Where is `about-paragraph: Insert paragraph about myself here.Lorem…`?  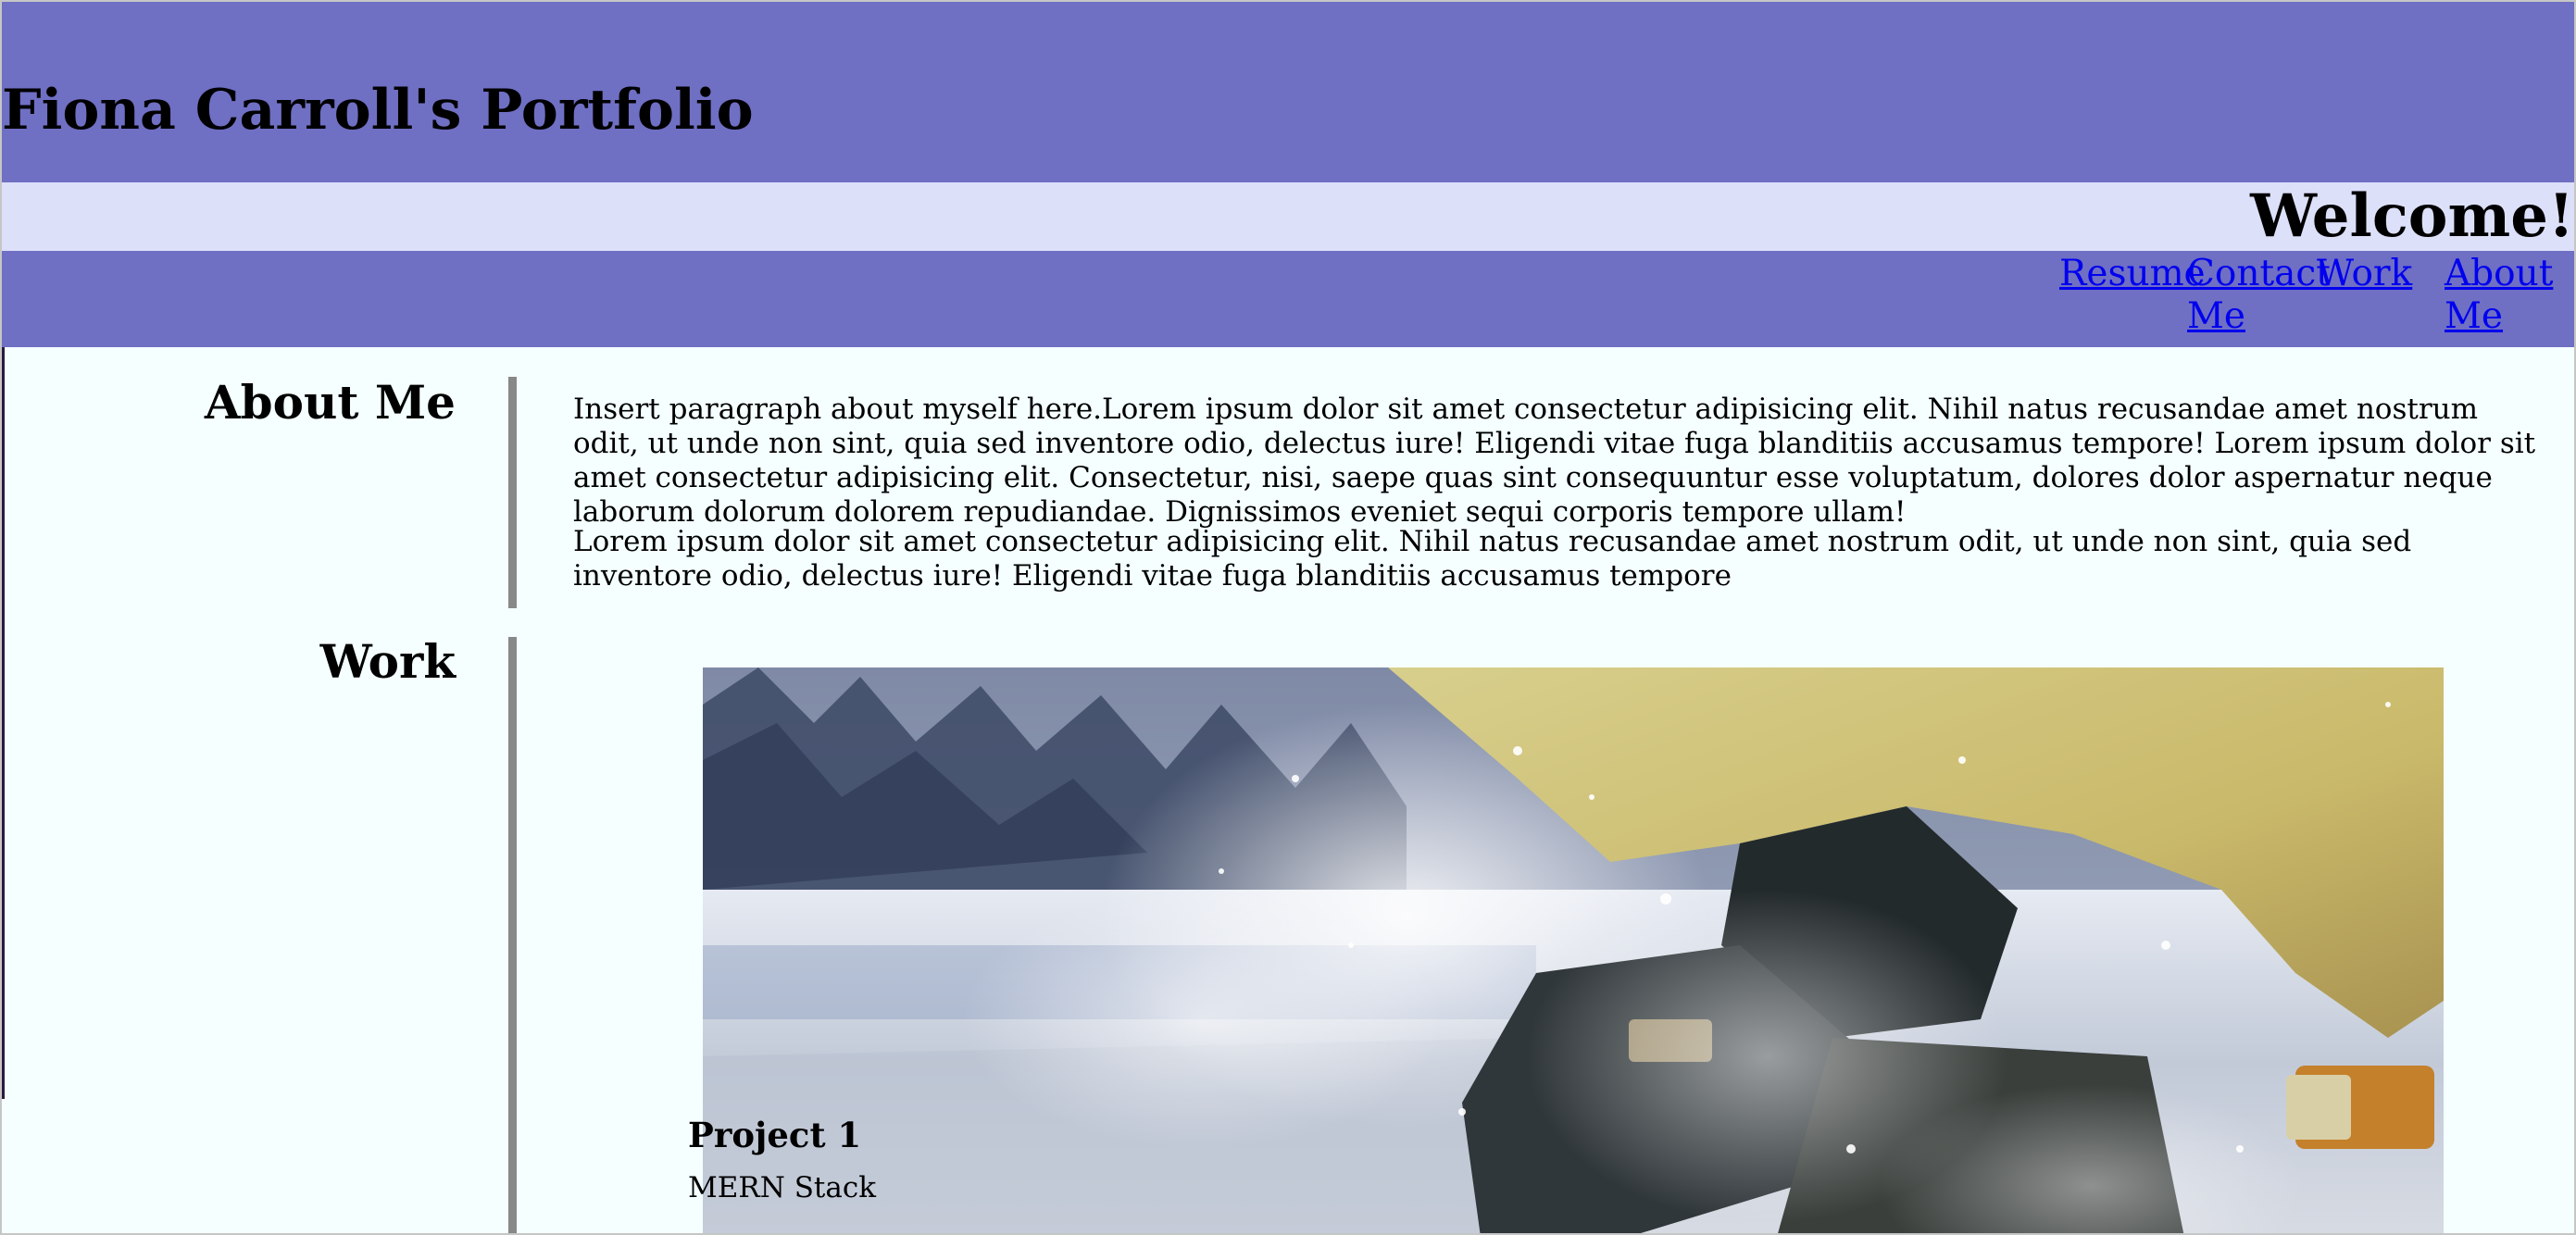 about-paragraph: Insert paragraph about myself here.Lorem… is located at coordinates (1554, 461).